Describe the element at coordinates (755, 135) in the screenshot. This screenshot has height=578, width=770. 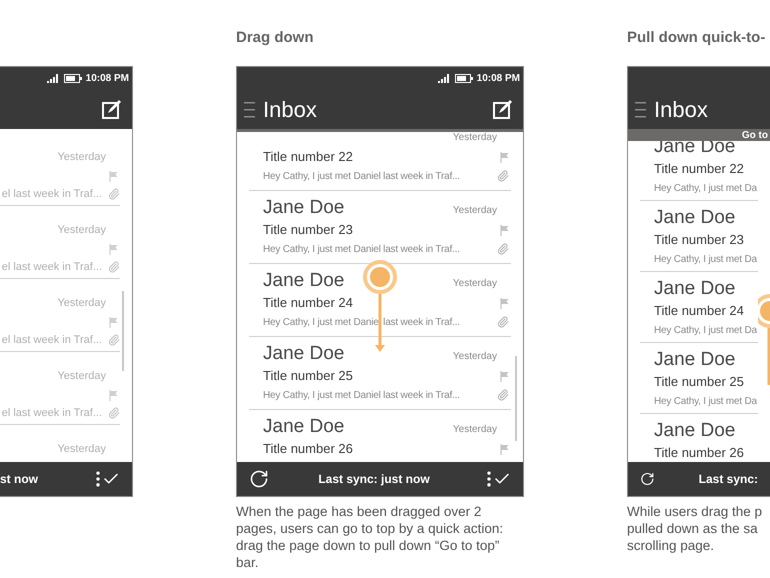
I see `go-to-top-text: Go to` at that location.